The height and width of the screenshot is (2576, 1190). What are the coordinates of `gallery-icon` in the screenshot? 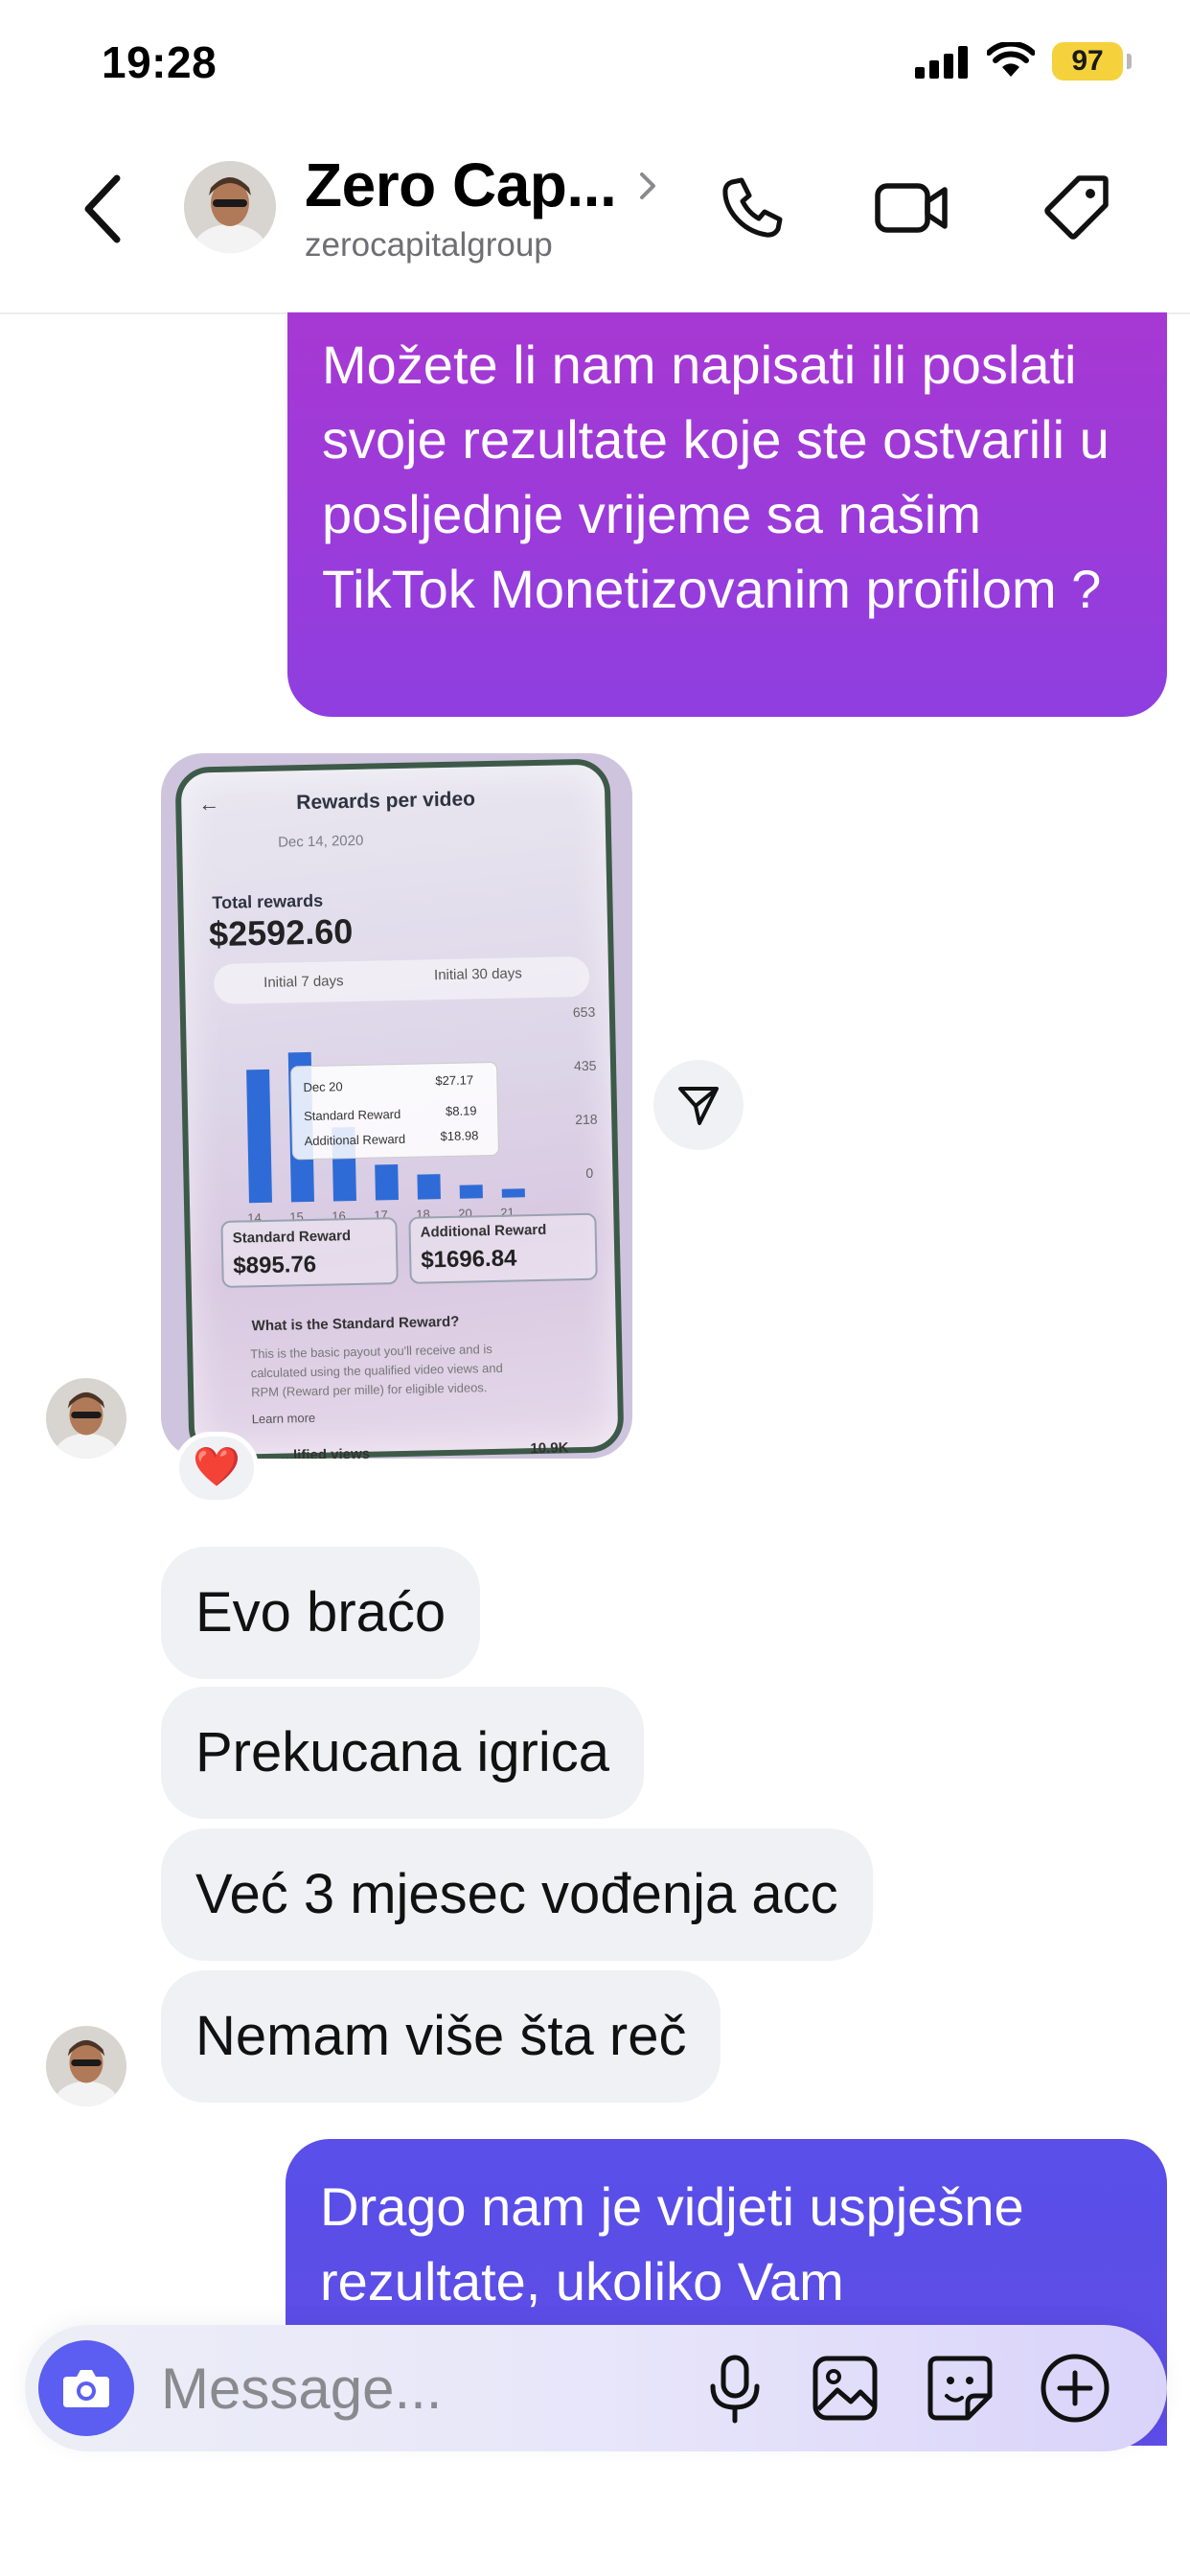 It's located at (845, 2388).